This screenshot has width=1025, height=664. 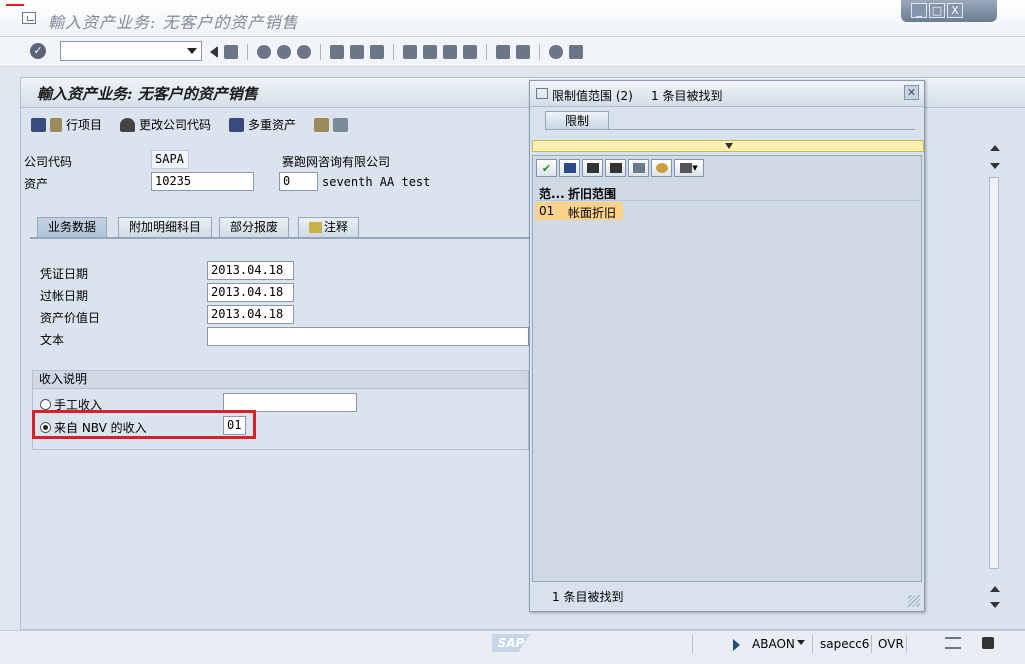 What do you see at coordinates (165, 227) in the screenshot?
I see `tab-additional-details: 附加明细科目` at bounding box center [165, 227].